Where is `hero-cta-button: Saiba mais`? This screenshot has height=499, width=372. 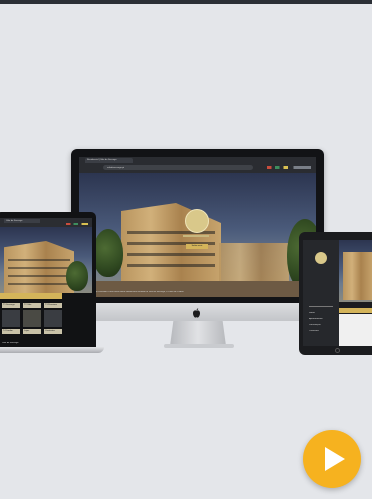 hero-cta-button: Saiba mais is located at coordinates (197, 246).